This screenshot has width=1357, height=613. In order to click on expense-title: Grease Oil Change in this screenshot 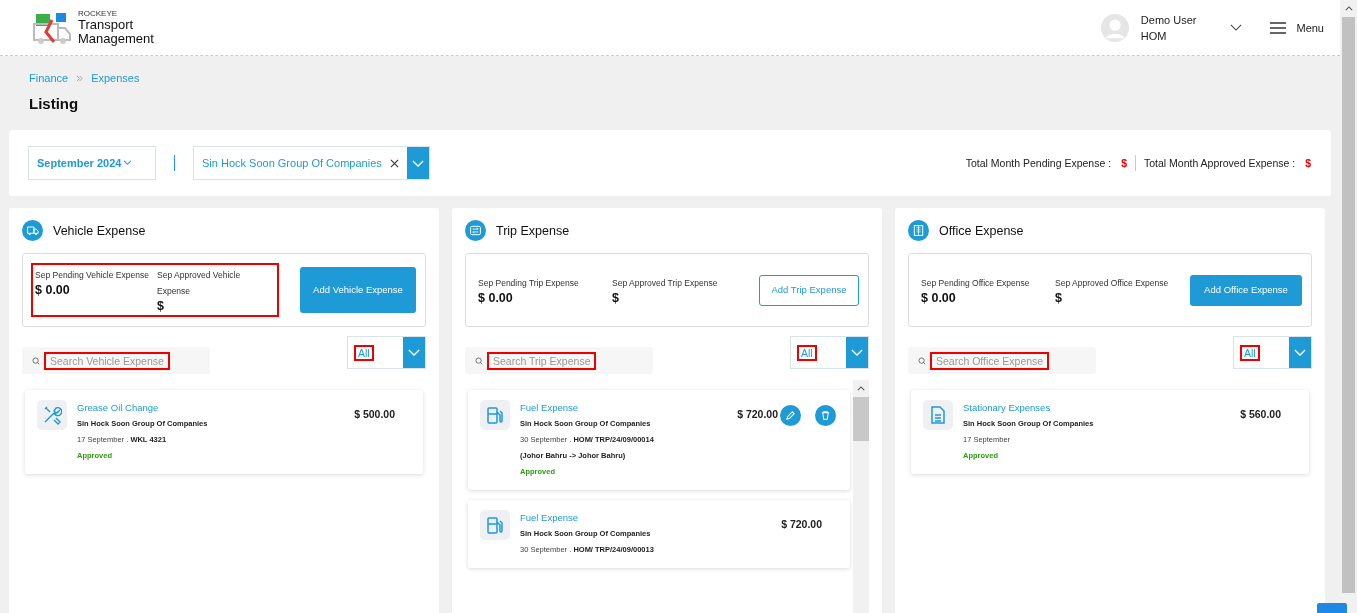, I will do `click(197, 408)`.